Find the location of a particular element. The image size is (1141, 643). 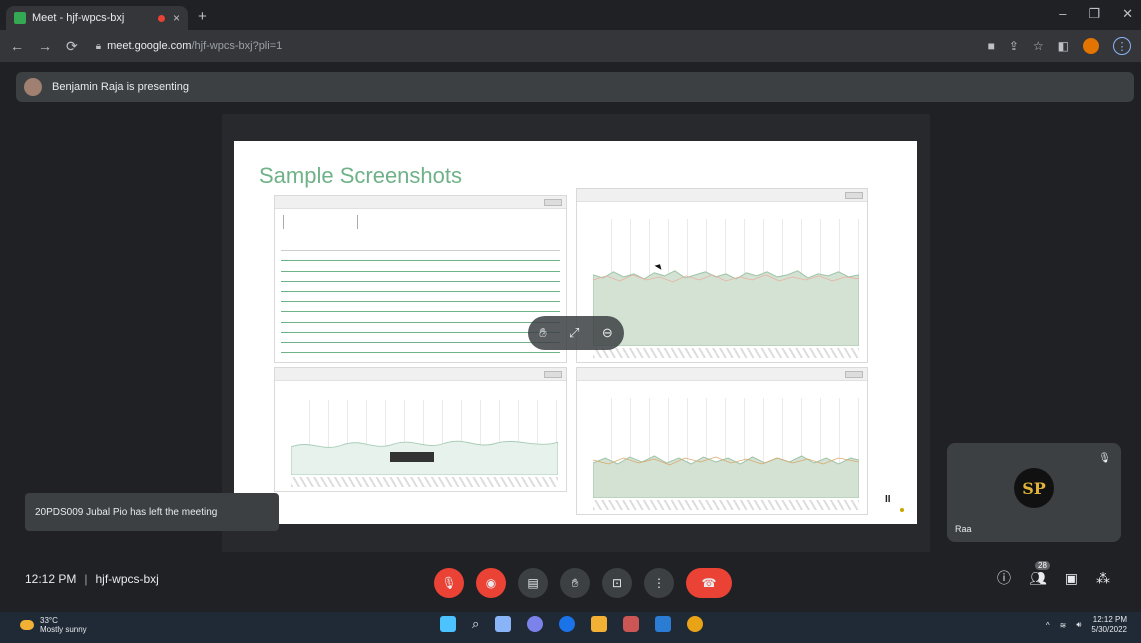

participant-name: Raa is located at coordinates (963, 529).